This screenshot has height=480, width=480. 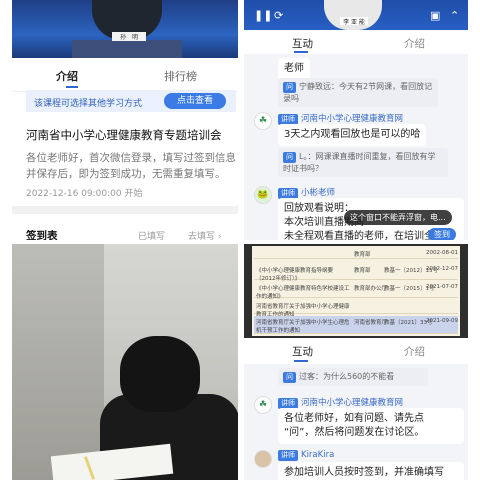 What do you see at coordinates (315, 86) in the screenshot?
I see `quote-user: 宁静致远` at bounding box center [315, 86].